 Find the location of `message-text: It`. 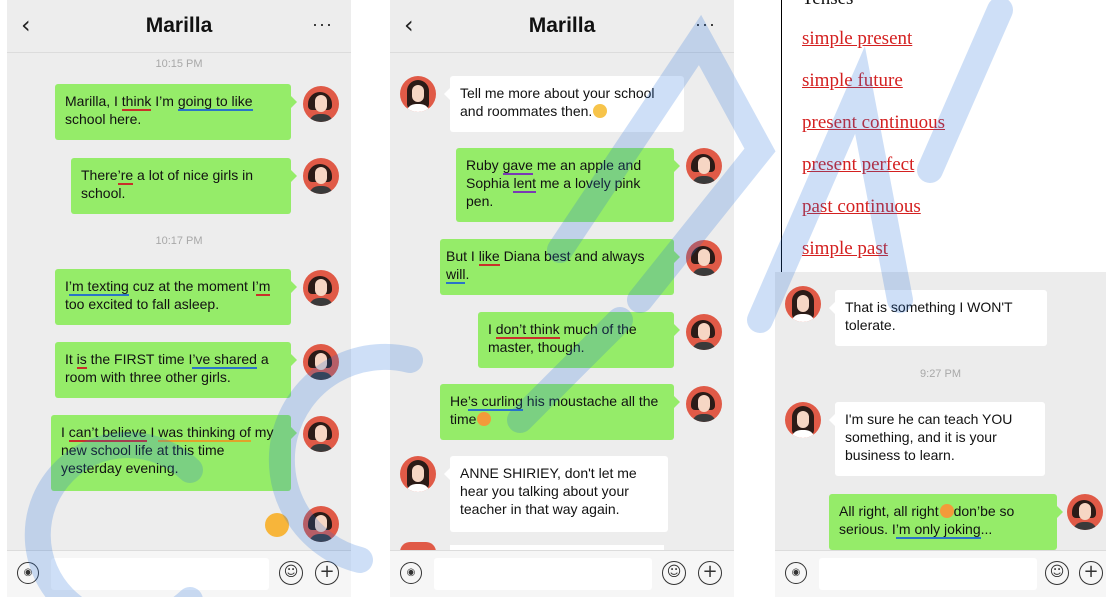

message-text: It is located at coordinates (71, 359).